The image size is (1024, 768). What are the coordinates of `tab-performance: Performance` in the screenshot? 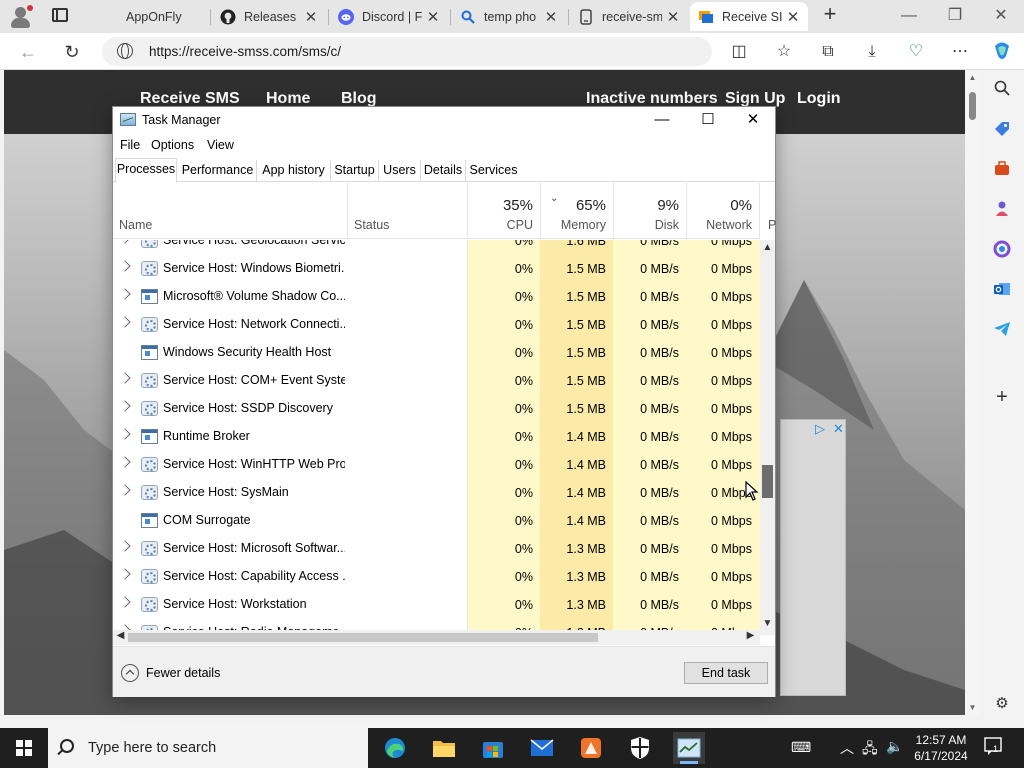 It's located at (218, 171).